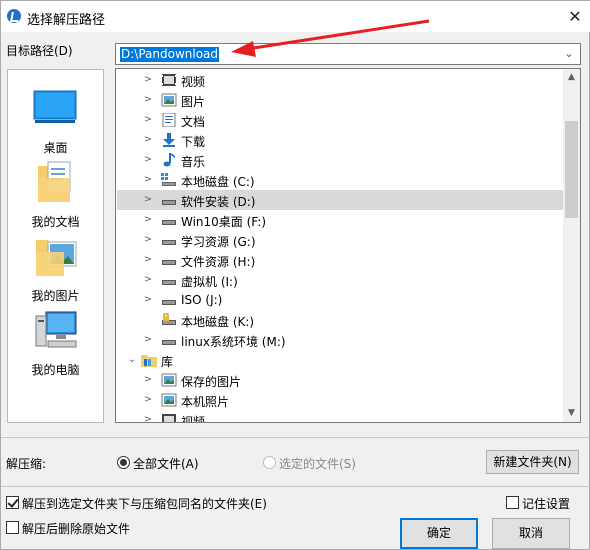  Describe the element at coordinates (348, 54) in the screenshot. I see `target-path-combobox: D:\Pandownload ⌄` at that location.